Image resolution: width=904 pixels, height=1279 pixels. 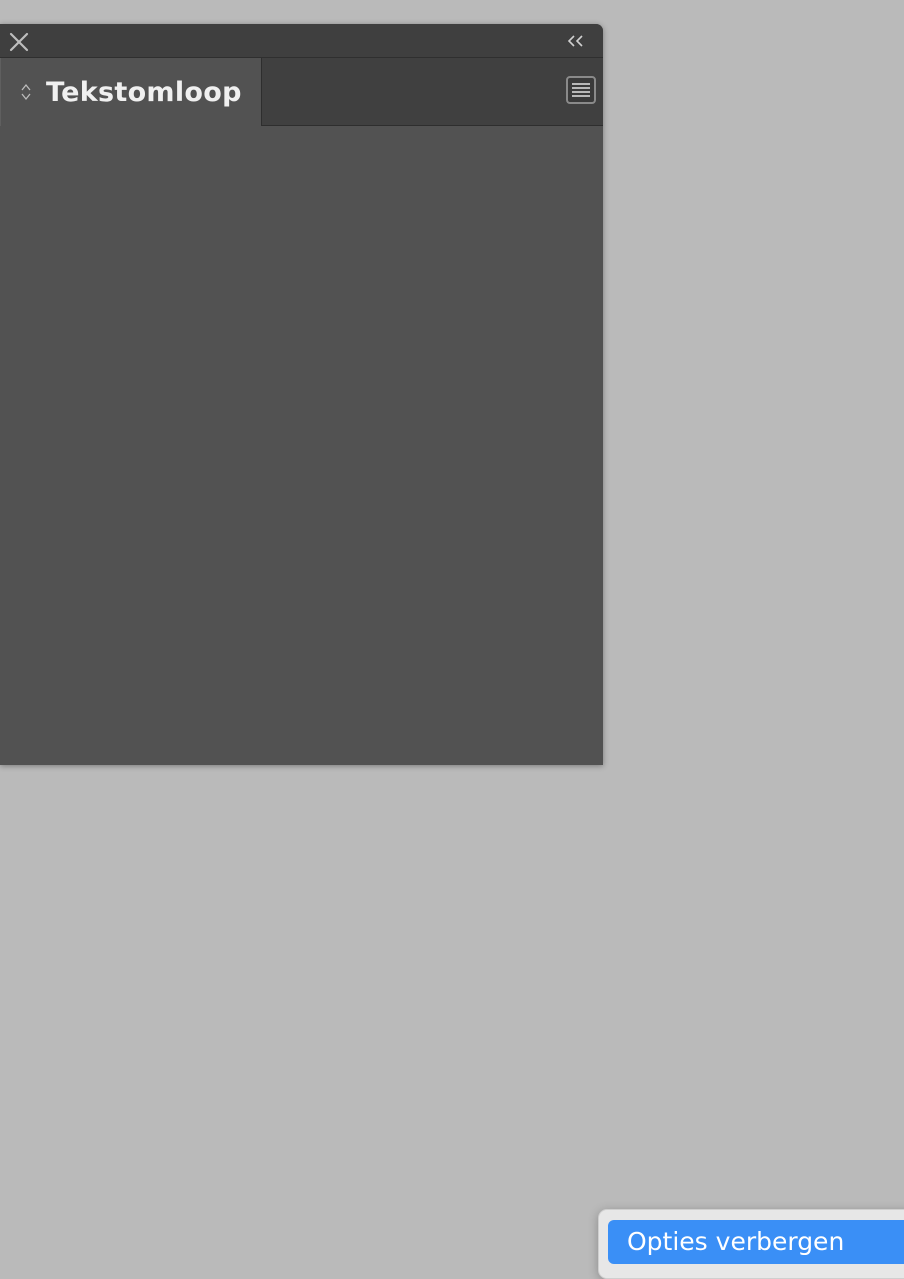 I want to click on tab-label: Tekstomloop, so click(x=144, y=92).